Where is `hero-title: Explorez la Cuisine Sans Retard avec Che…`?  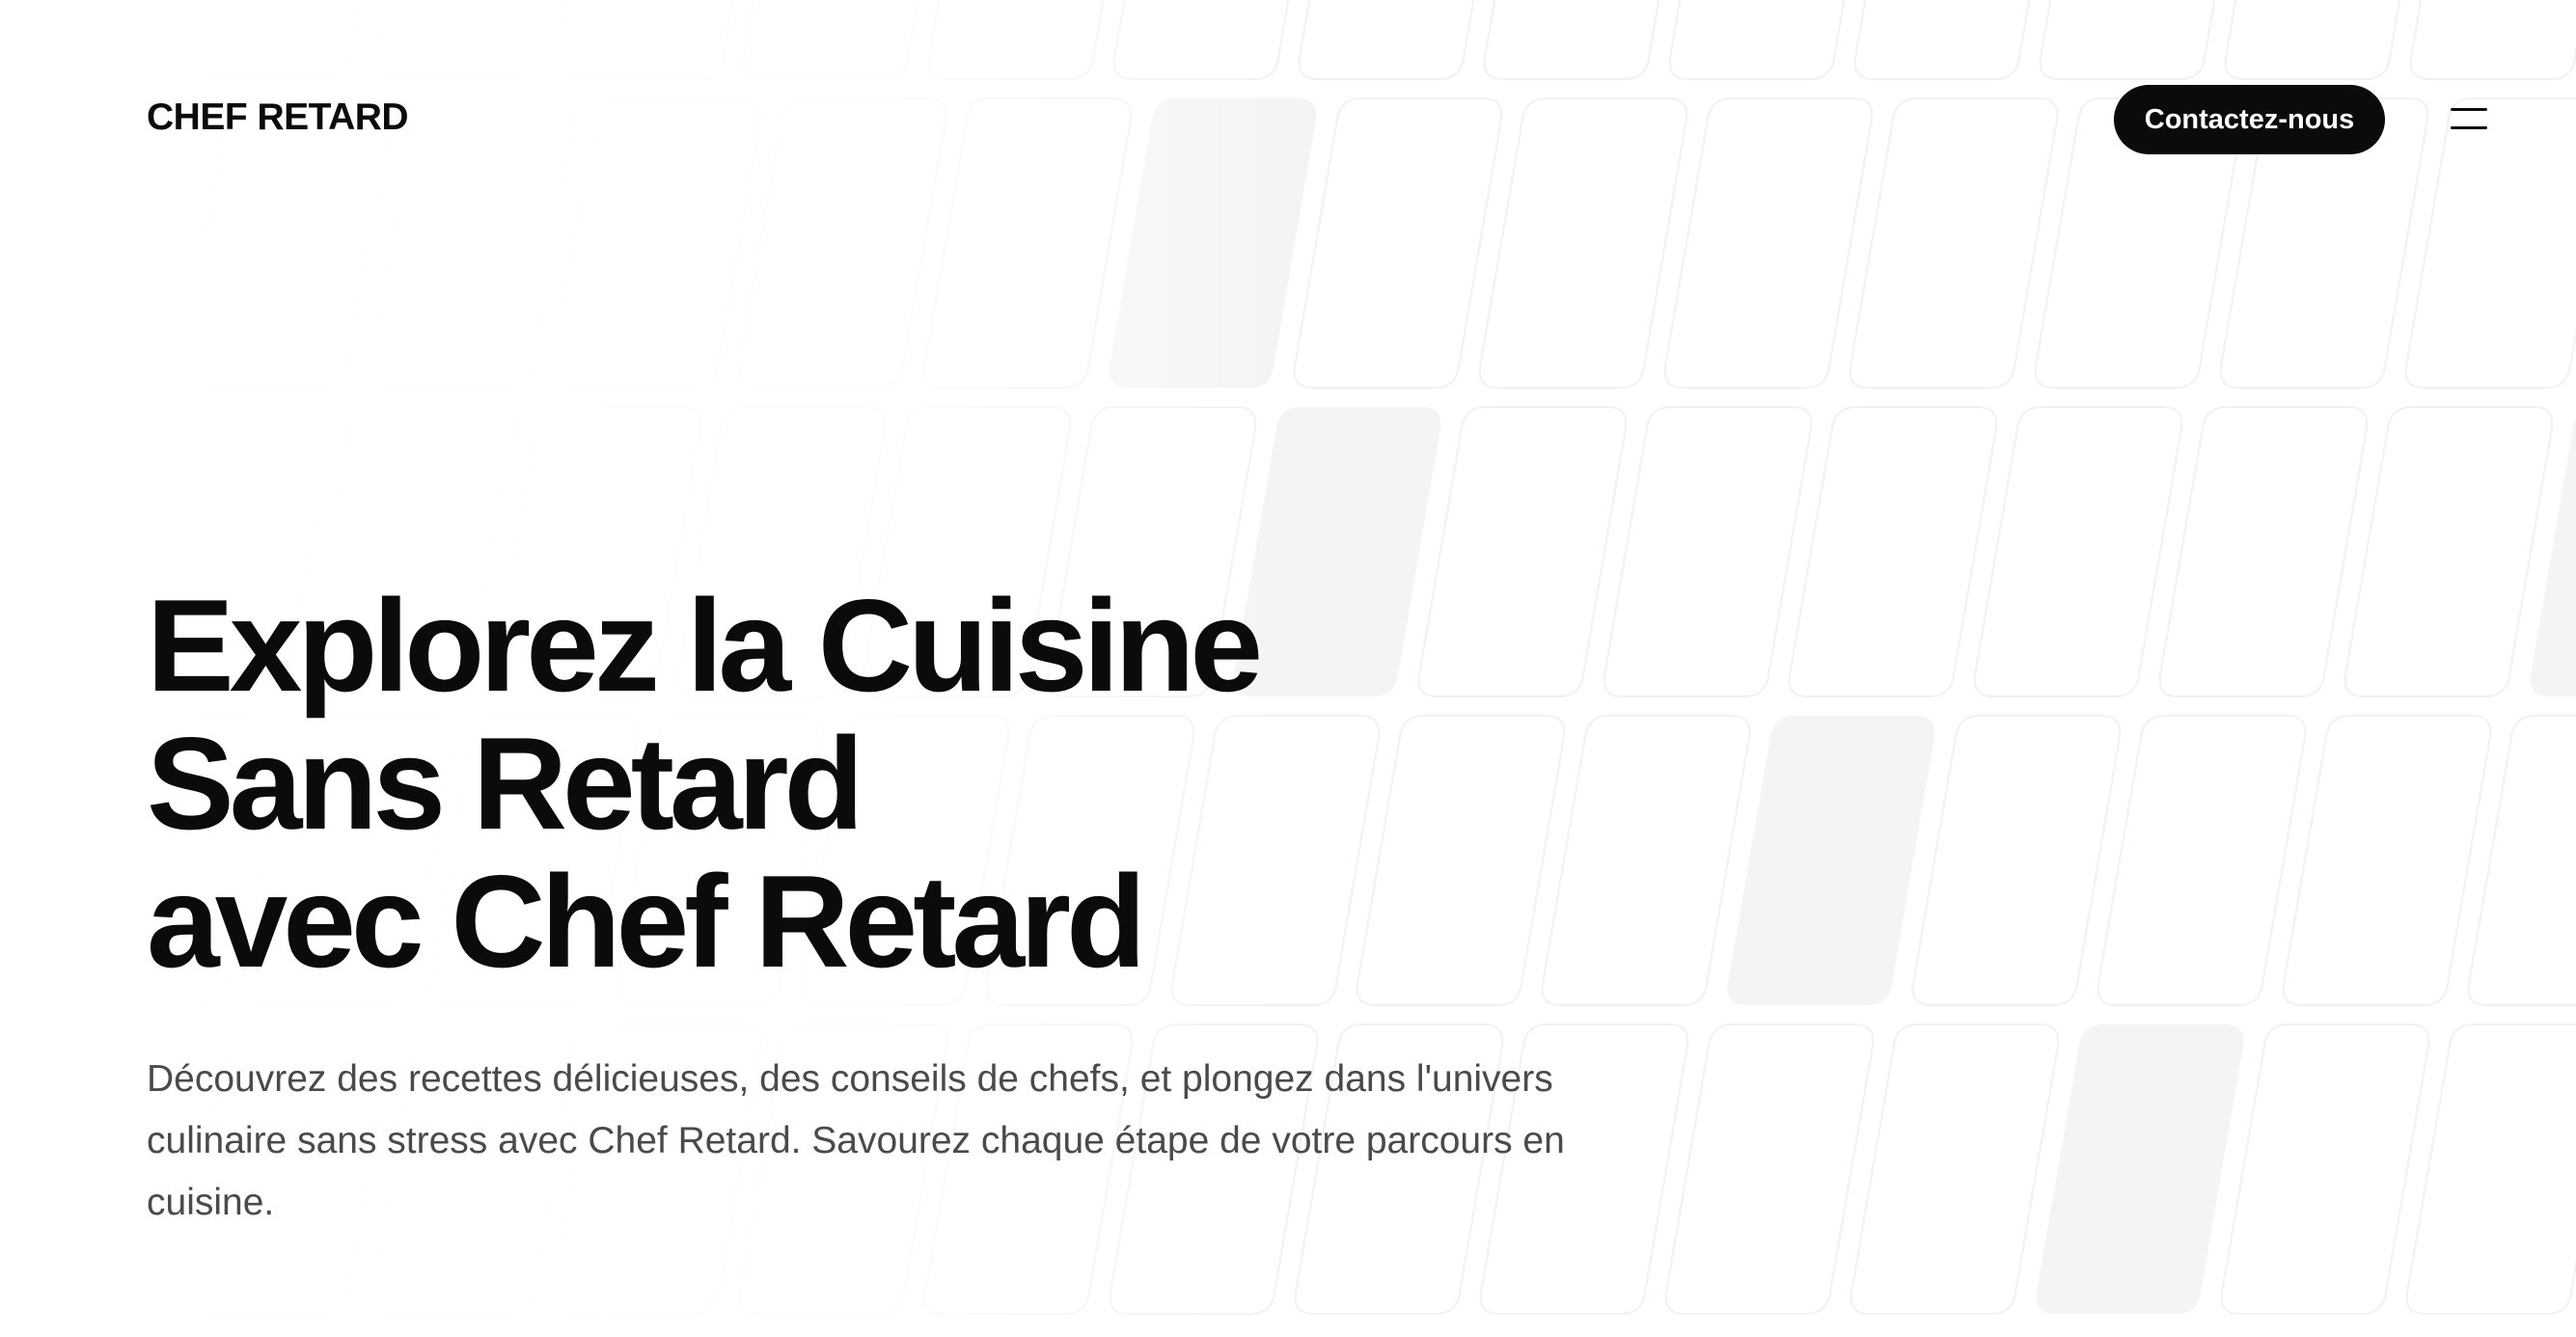
hero-title: Explorez la Cuisine Sans Retard avec Che… is located at coordinates (705, 783).